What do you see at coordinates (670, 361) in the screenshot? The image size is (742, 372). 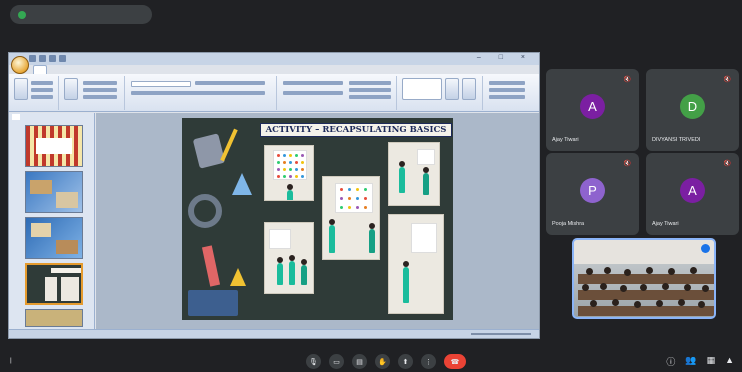 I see `info-icon: ⓘ` at bounding box center [670, 361].